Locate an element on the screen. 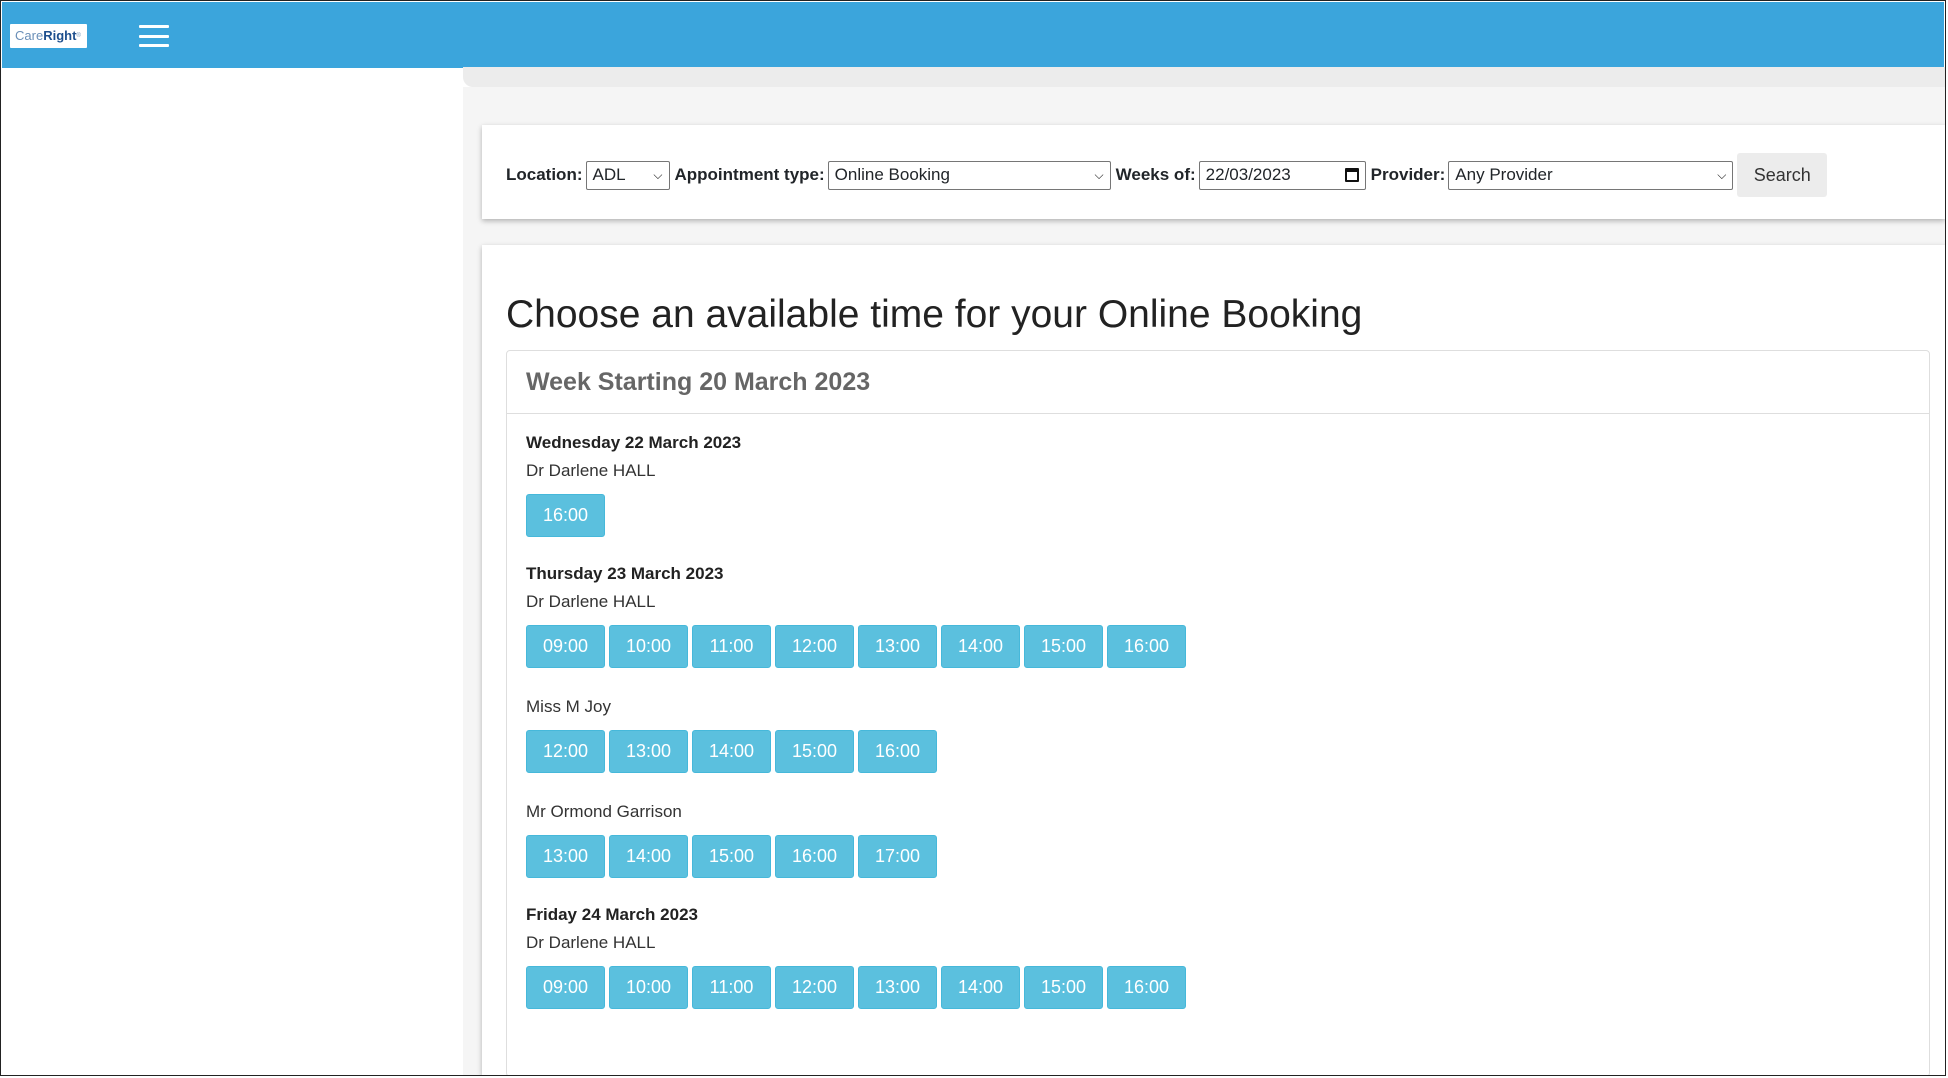  logo-trademark: ® is located at coordinates (78, 36).